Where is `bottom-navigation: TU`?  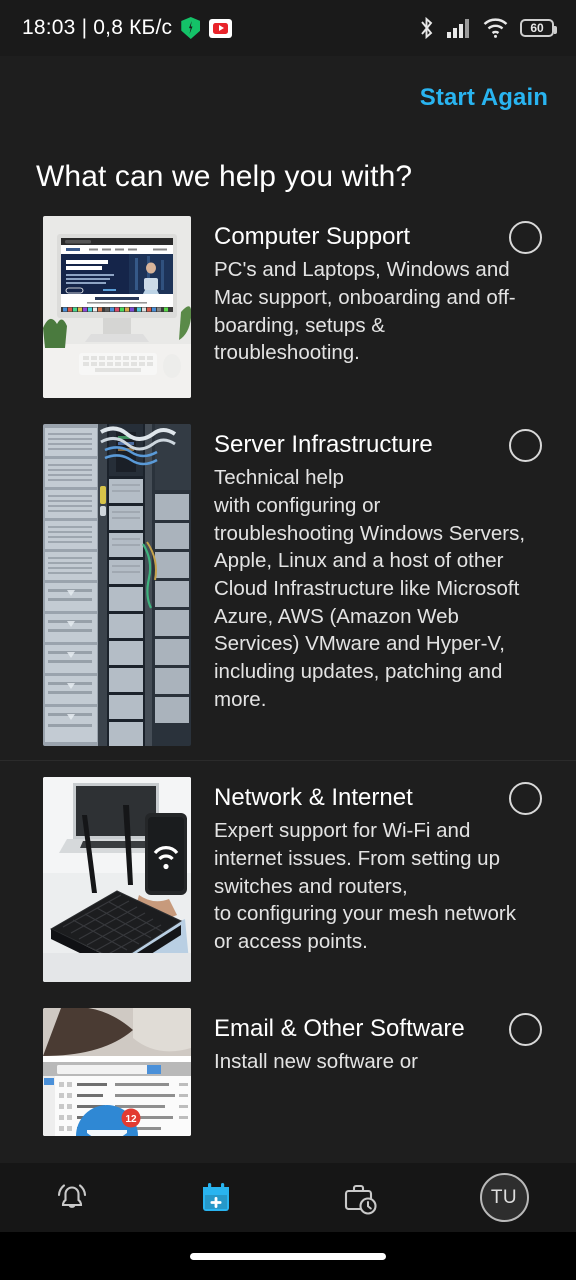 bottom-navigation: TU is located at coordinates (288, 1197).